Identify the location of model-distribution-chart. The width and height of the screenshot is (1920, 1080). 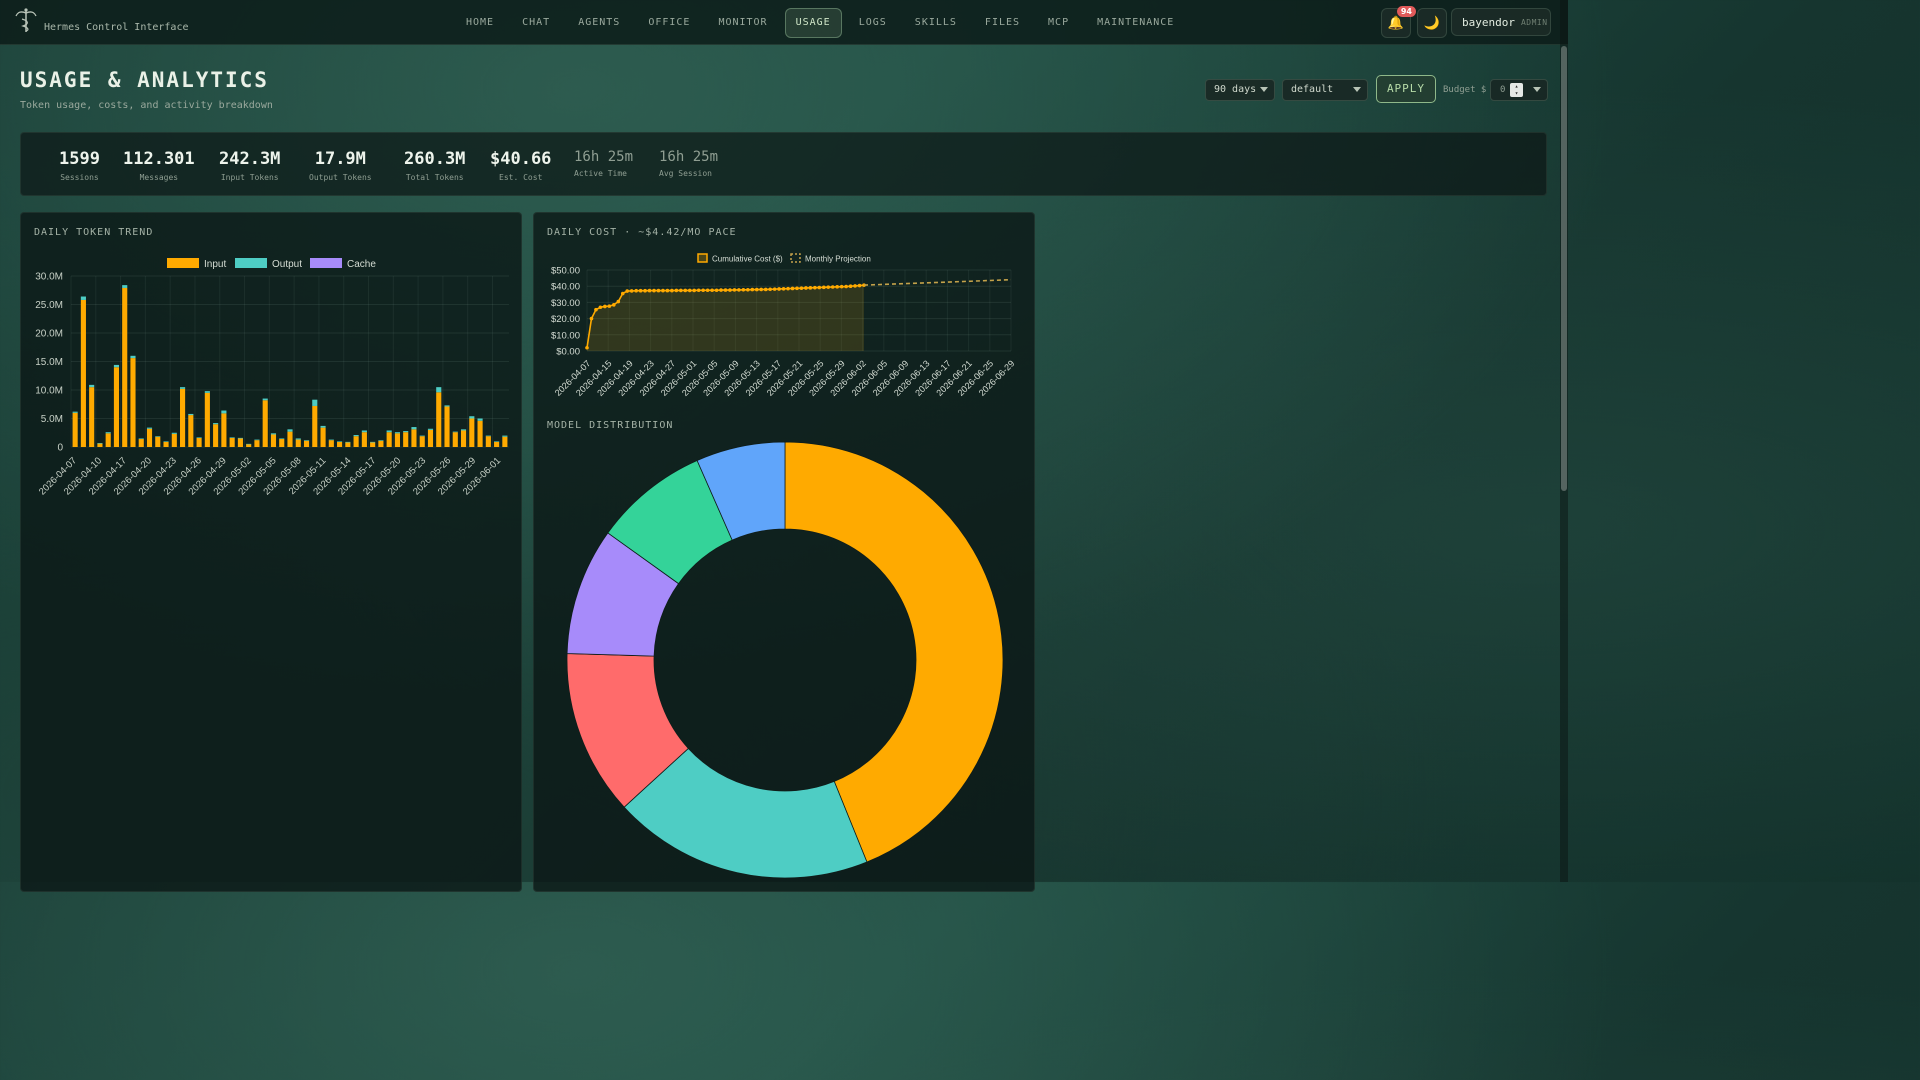
(785, 660).